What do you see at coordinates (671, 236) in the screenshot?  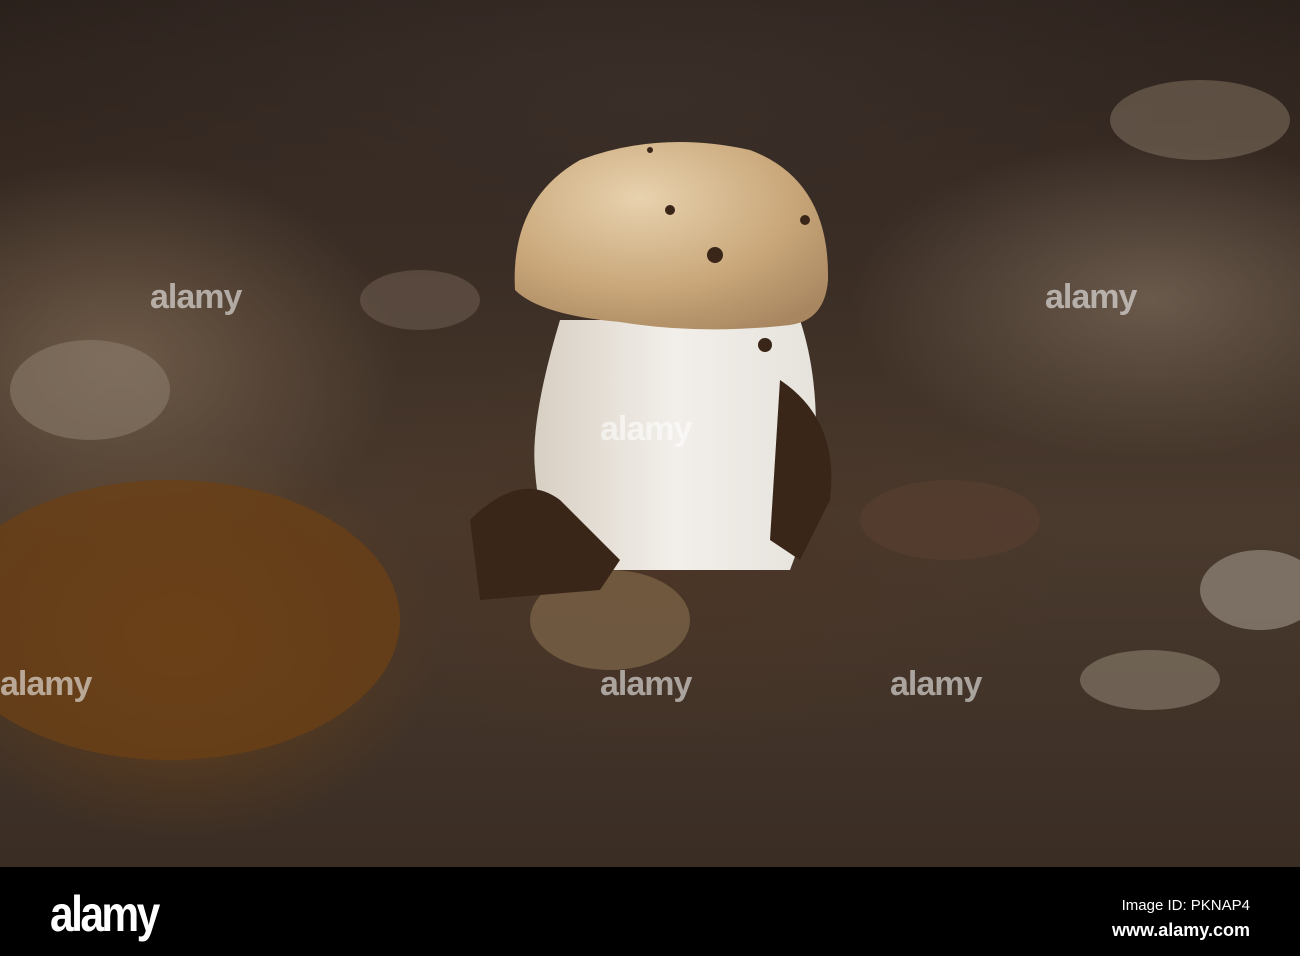 I see `mushroom-cap` at bounding box center [671, 236].